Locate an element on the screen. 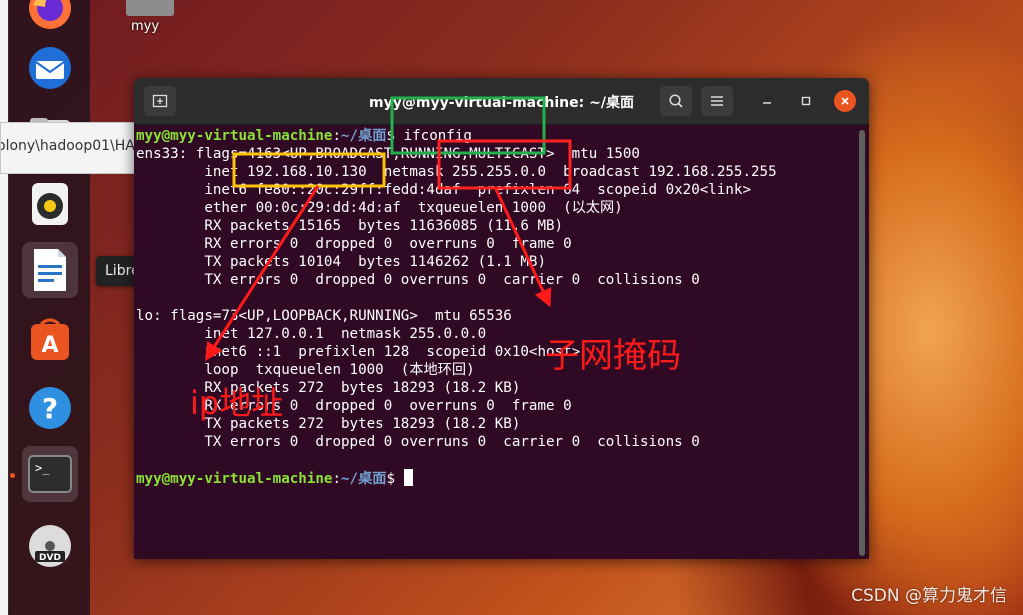 The height and width of the screenshot is (615, 1023). search-button is located at coordinates (676, 101).